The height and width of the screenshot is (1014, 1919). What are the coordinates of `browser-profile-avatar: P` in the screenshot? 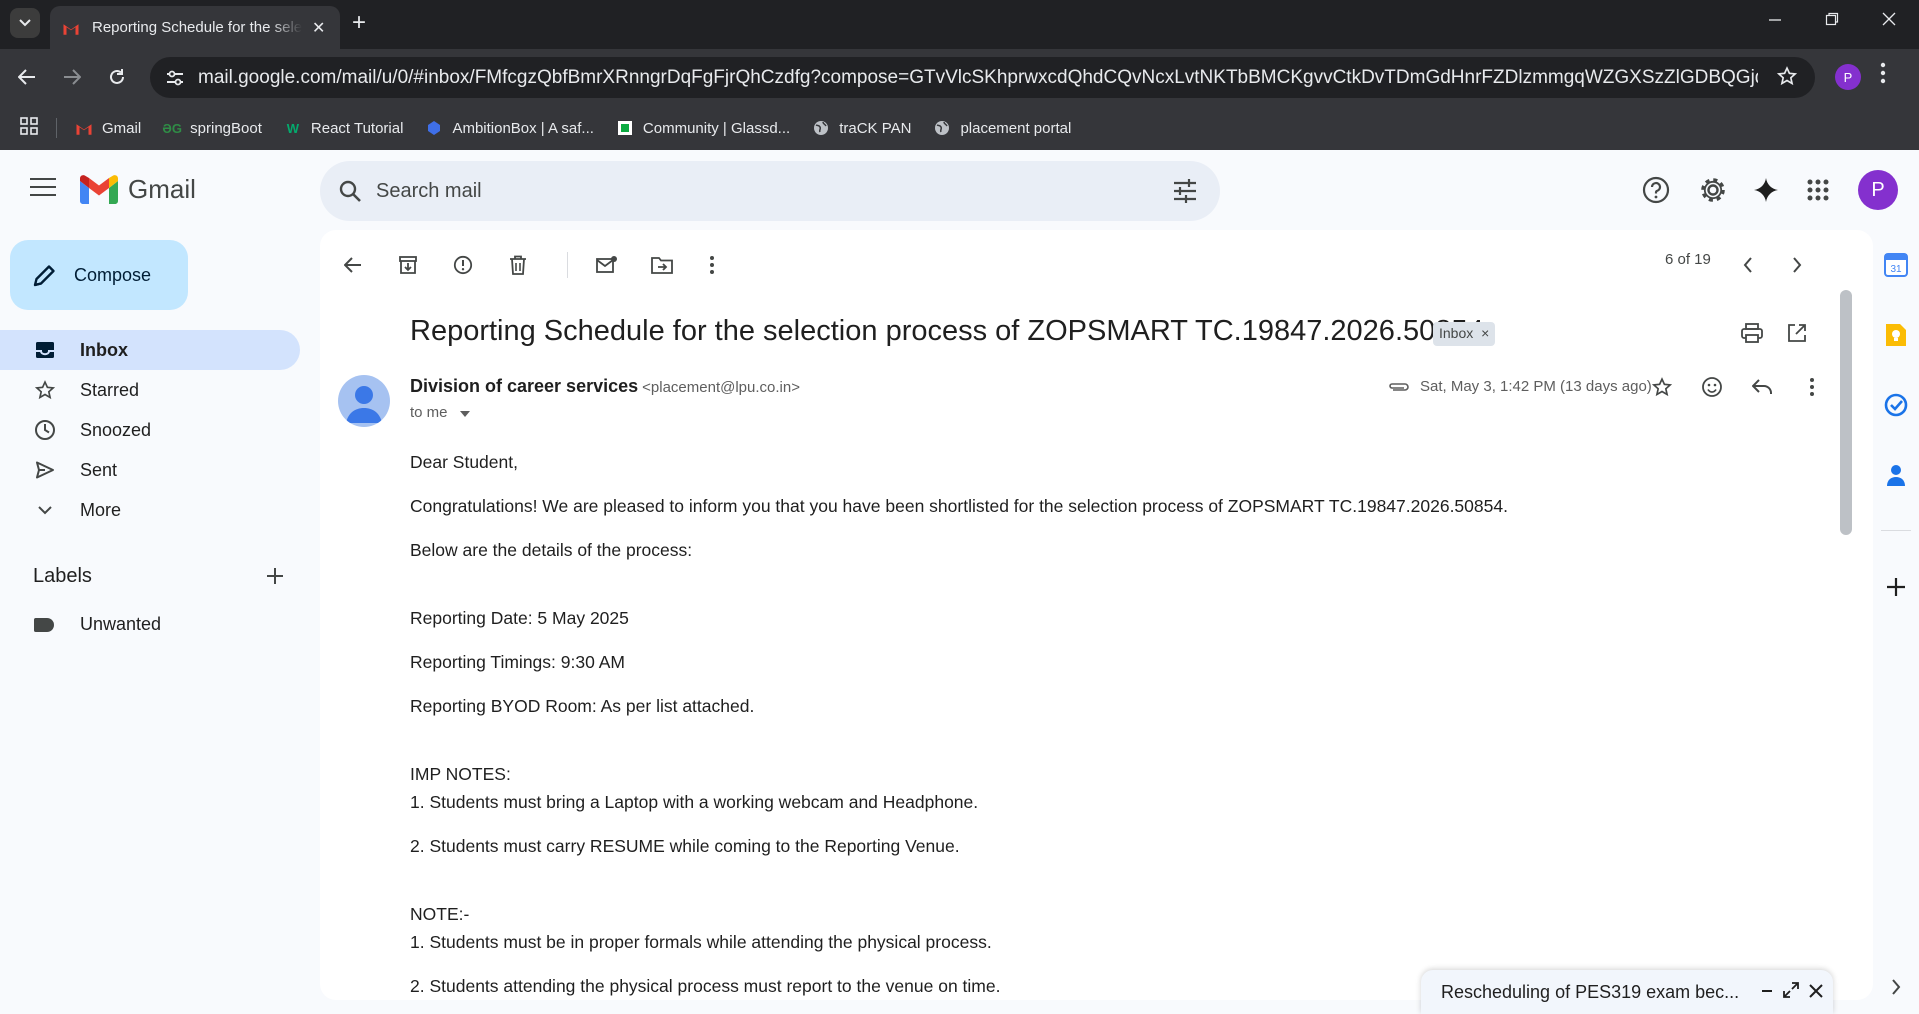 It's located at (1848, 77).